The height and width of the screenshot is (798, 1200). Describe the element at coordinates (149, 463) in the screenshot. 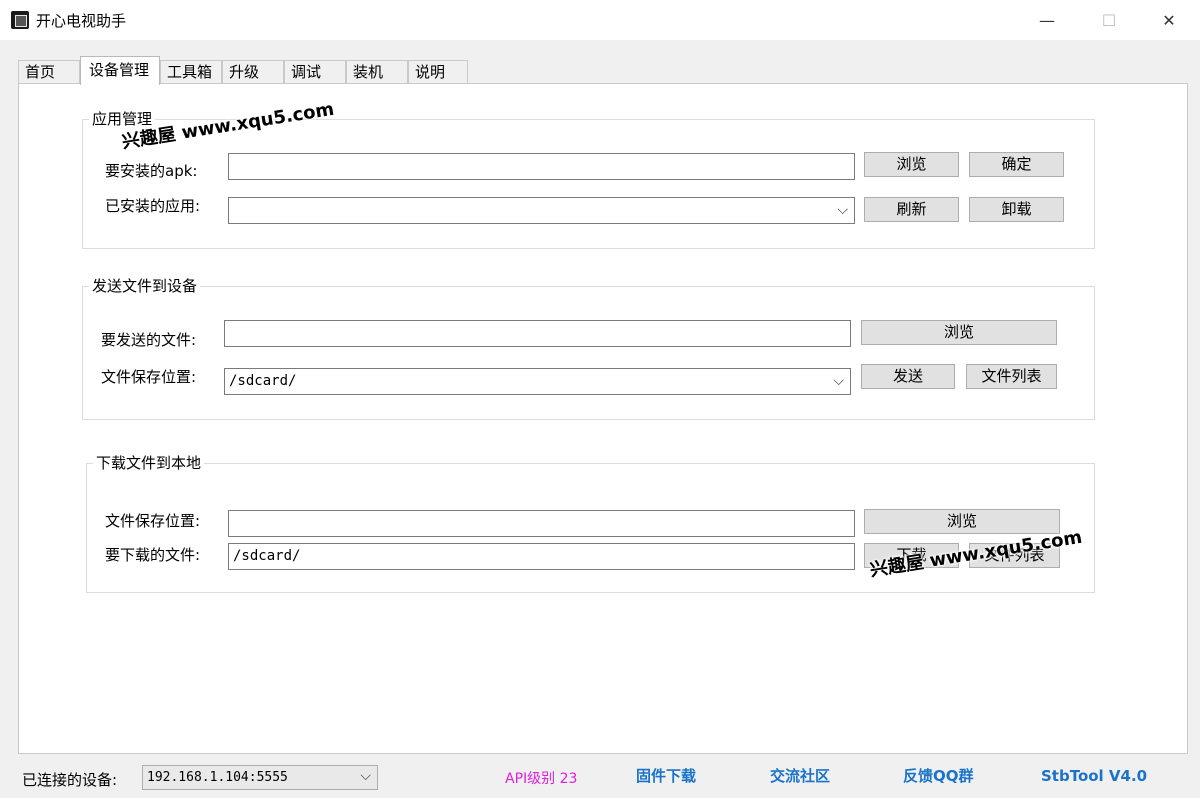

I see `group-title-download-files: 下载文件到本地` at that location.